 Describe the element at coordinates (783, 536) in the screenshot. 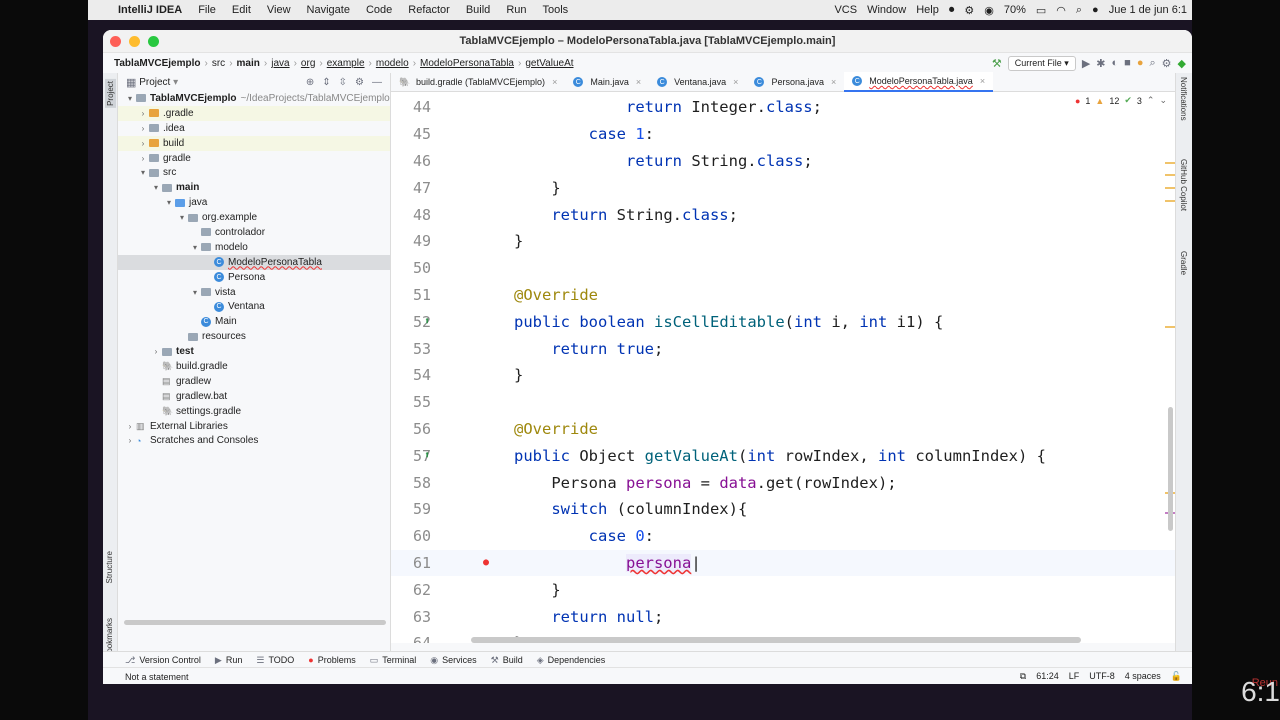

I see `code-line: 60 case 0:` at that location.